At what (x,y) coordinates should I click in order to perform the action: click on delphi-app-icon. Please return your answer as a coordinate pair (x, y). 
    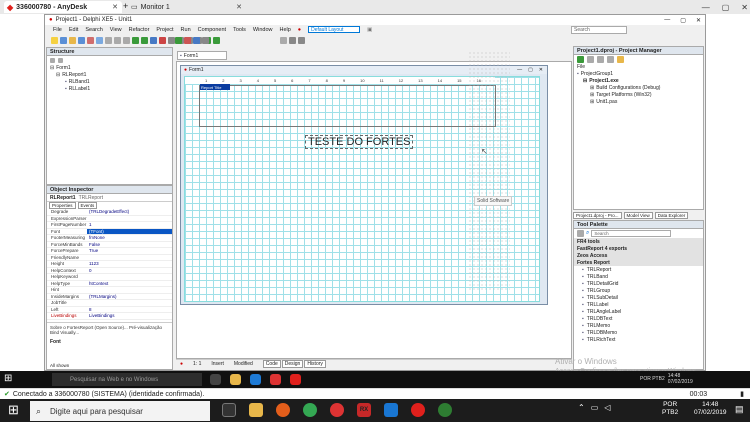
    Looking at the image, I should click on (275, 379).